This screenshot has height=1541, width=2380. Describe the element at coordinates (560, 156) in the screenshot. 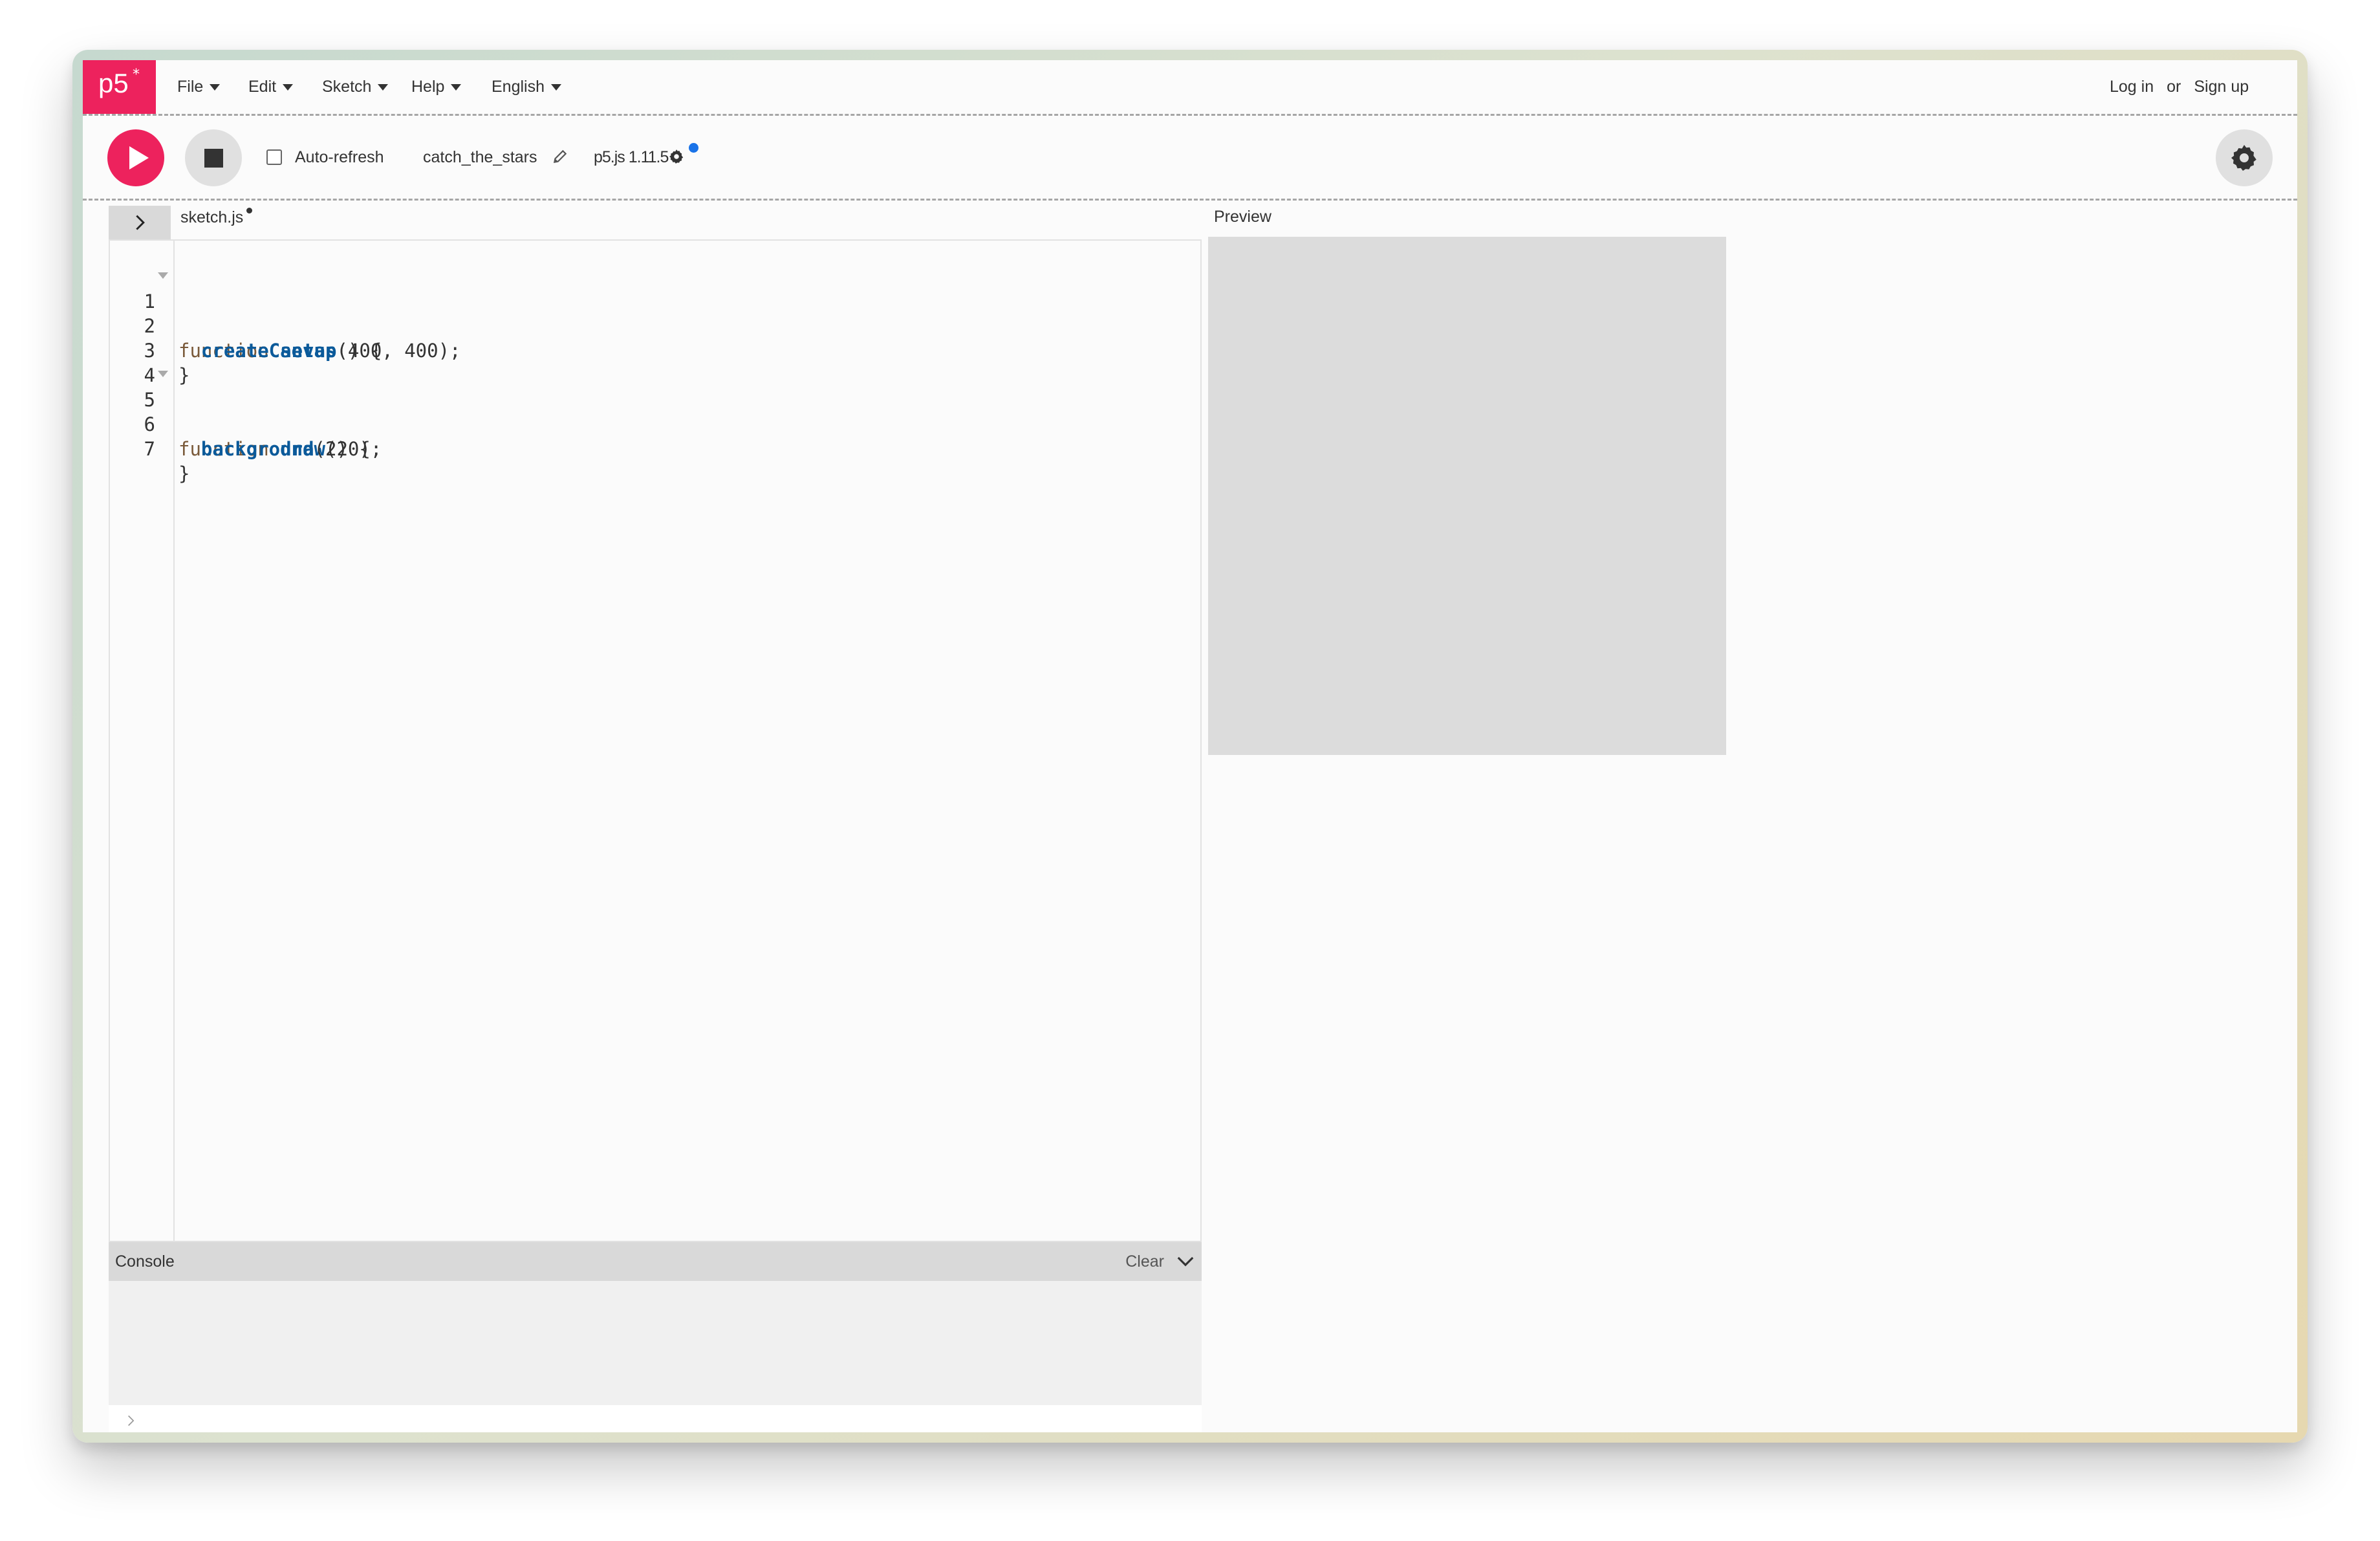

I see `pencil-icon` at that location.